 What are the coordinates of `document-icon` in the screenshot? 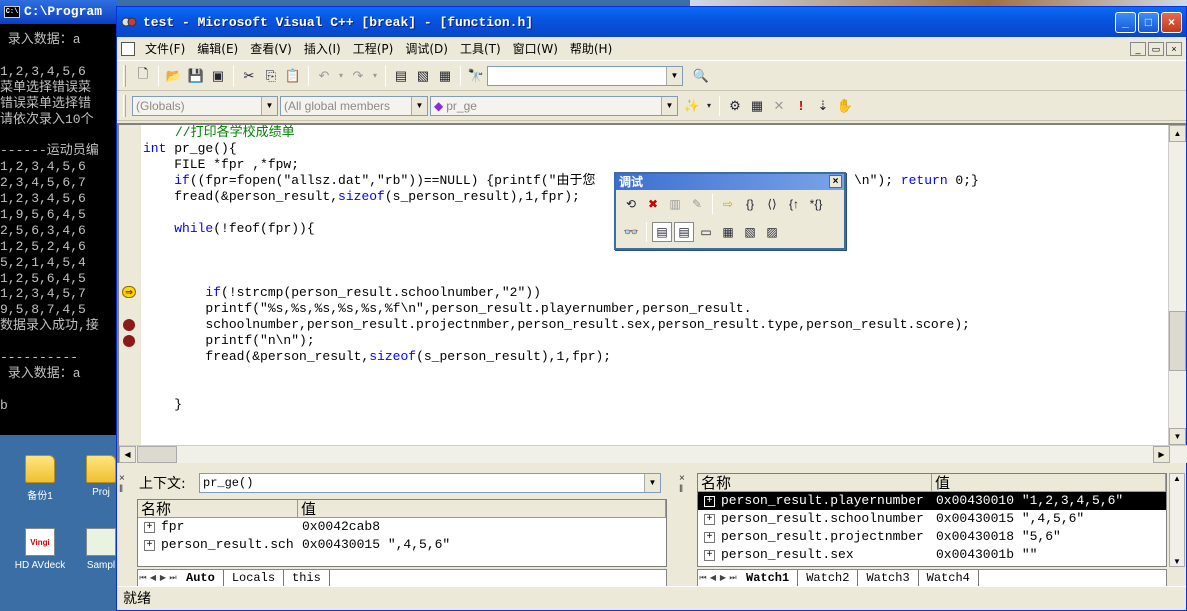 It's located at (128, 48).